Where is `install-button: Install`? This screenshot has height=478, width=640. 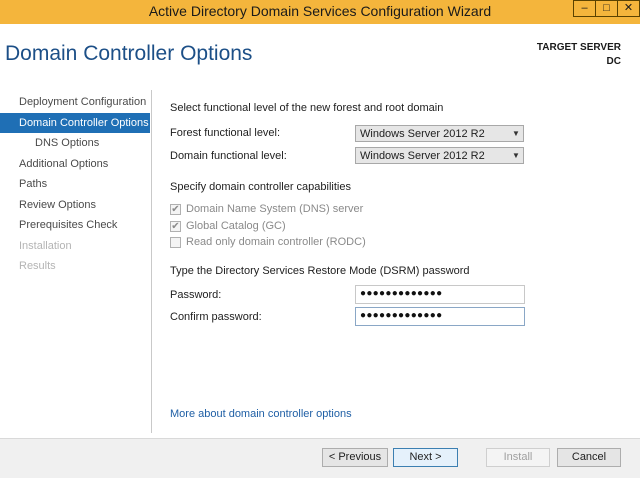 install-button: Install is located at coordinates (518, 457).